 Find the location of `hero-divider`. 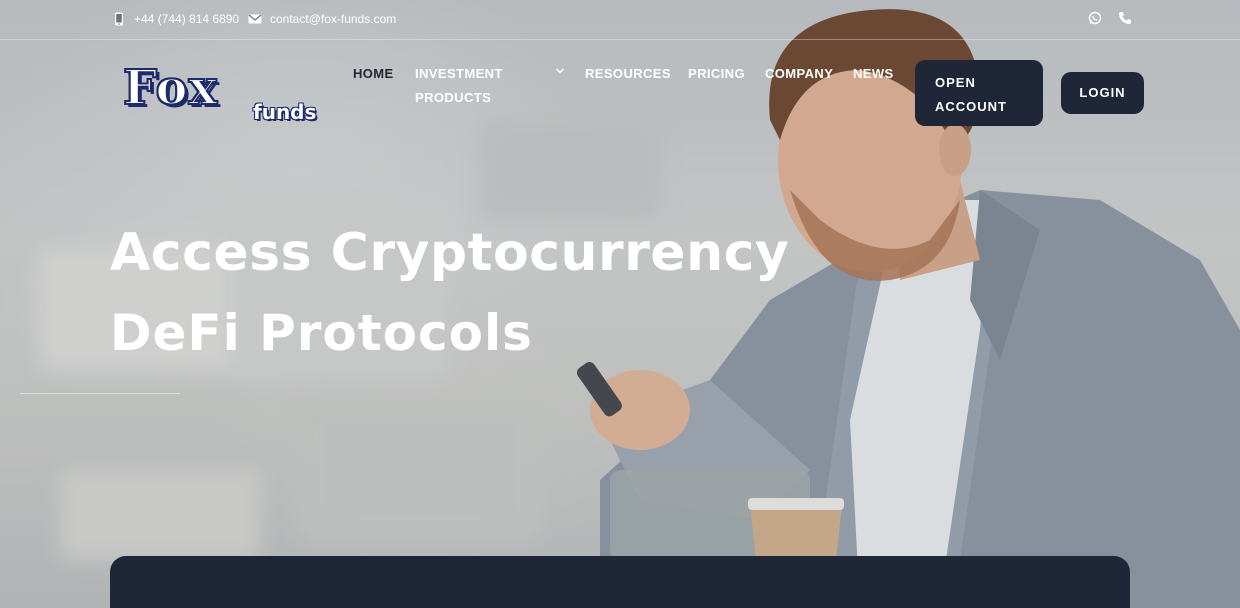

hero-divider is located at coordinates (100, 393).